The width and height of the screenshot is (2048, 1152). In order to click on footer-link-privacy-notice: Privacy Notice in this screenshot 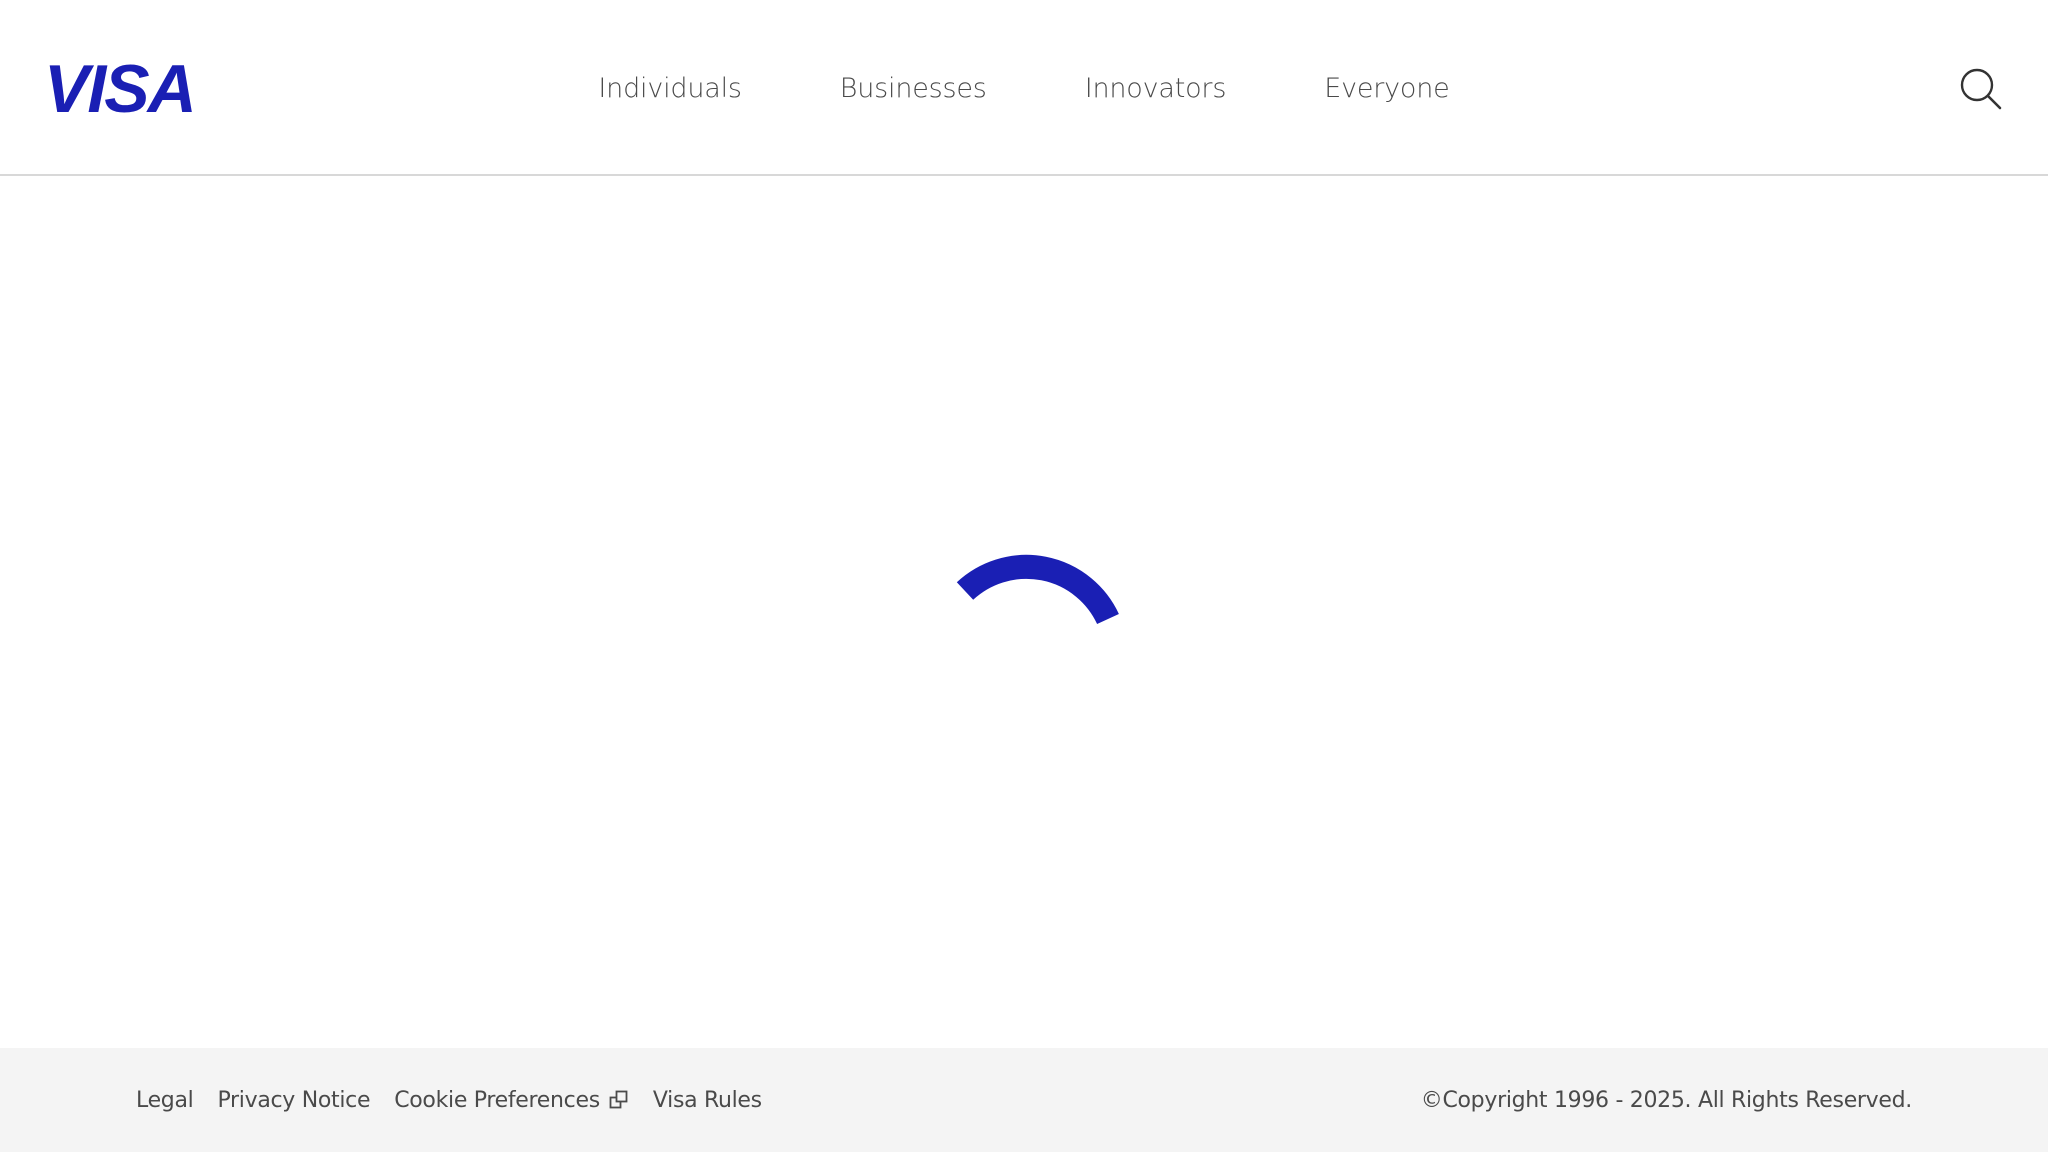, I will do `click(293, 1100)`.